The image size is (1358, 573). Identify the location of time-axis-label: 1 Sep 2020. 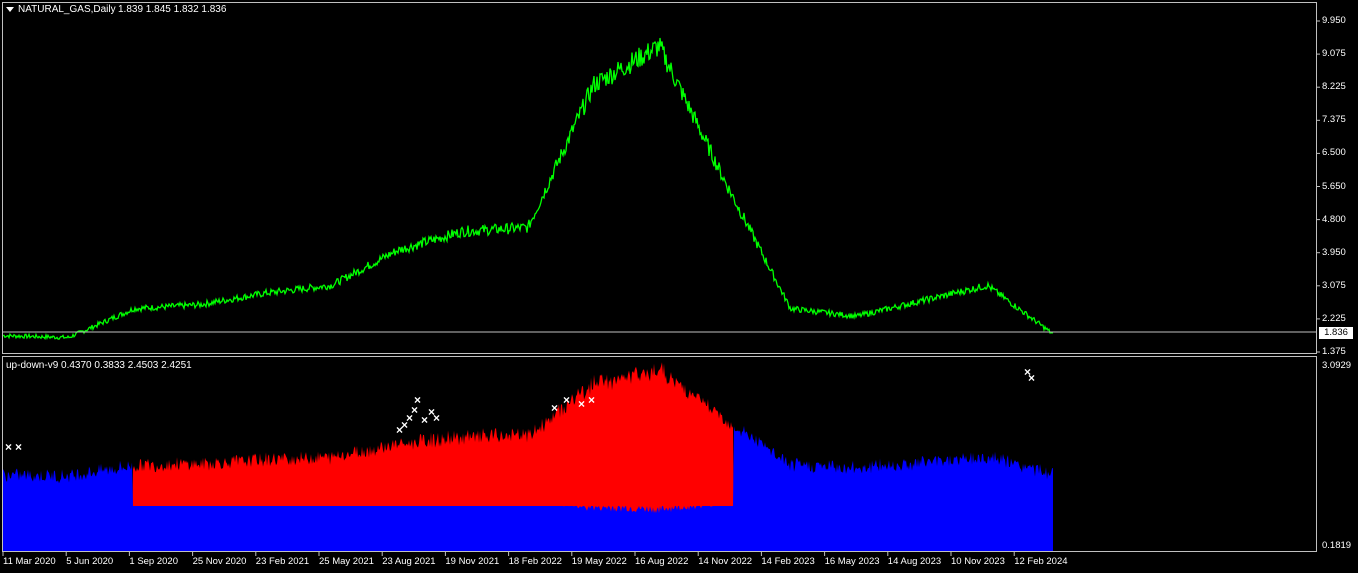
(153, 561).